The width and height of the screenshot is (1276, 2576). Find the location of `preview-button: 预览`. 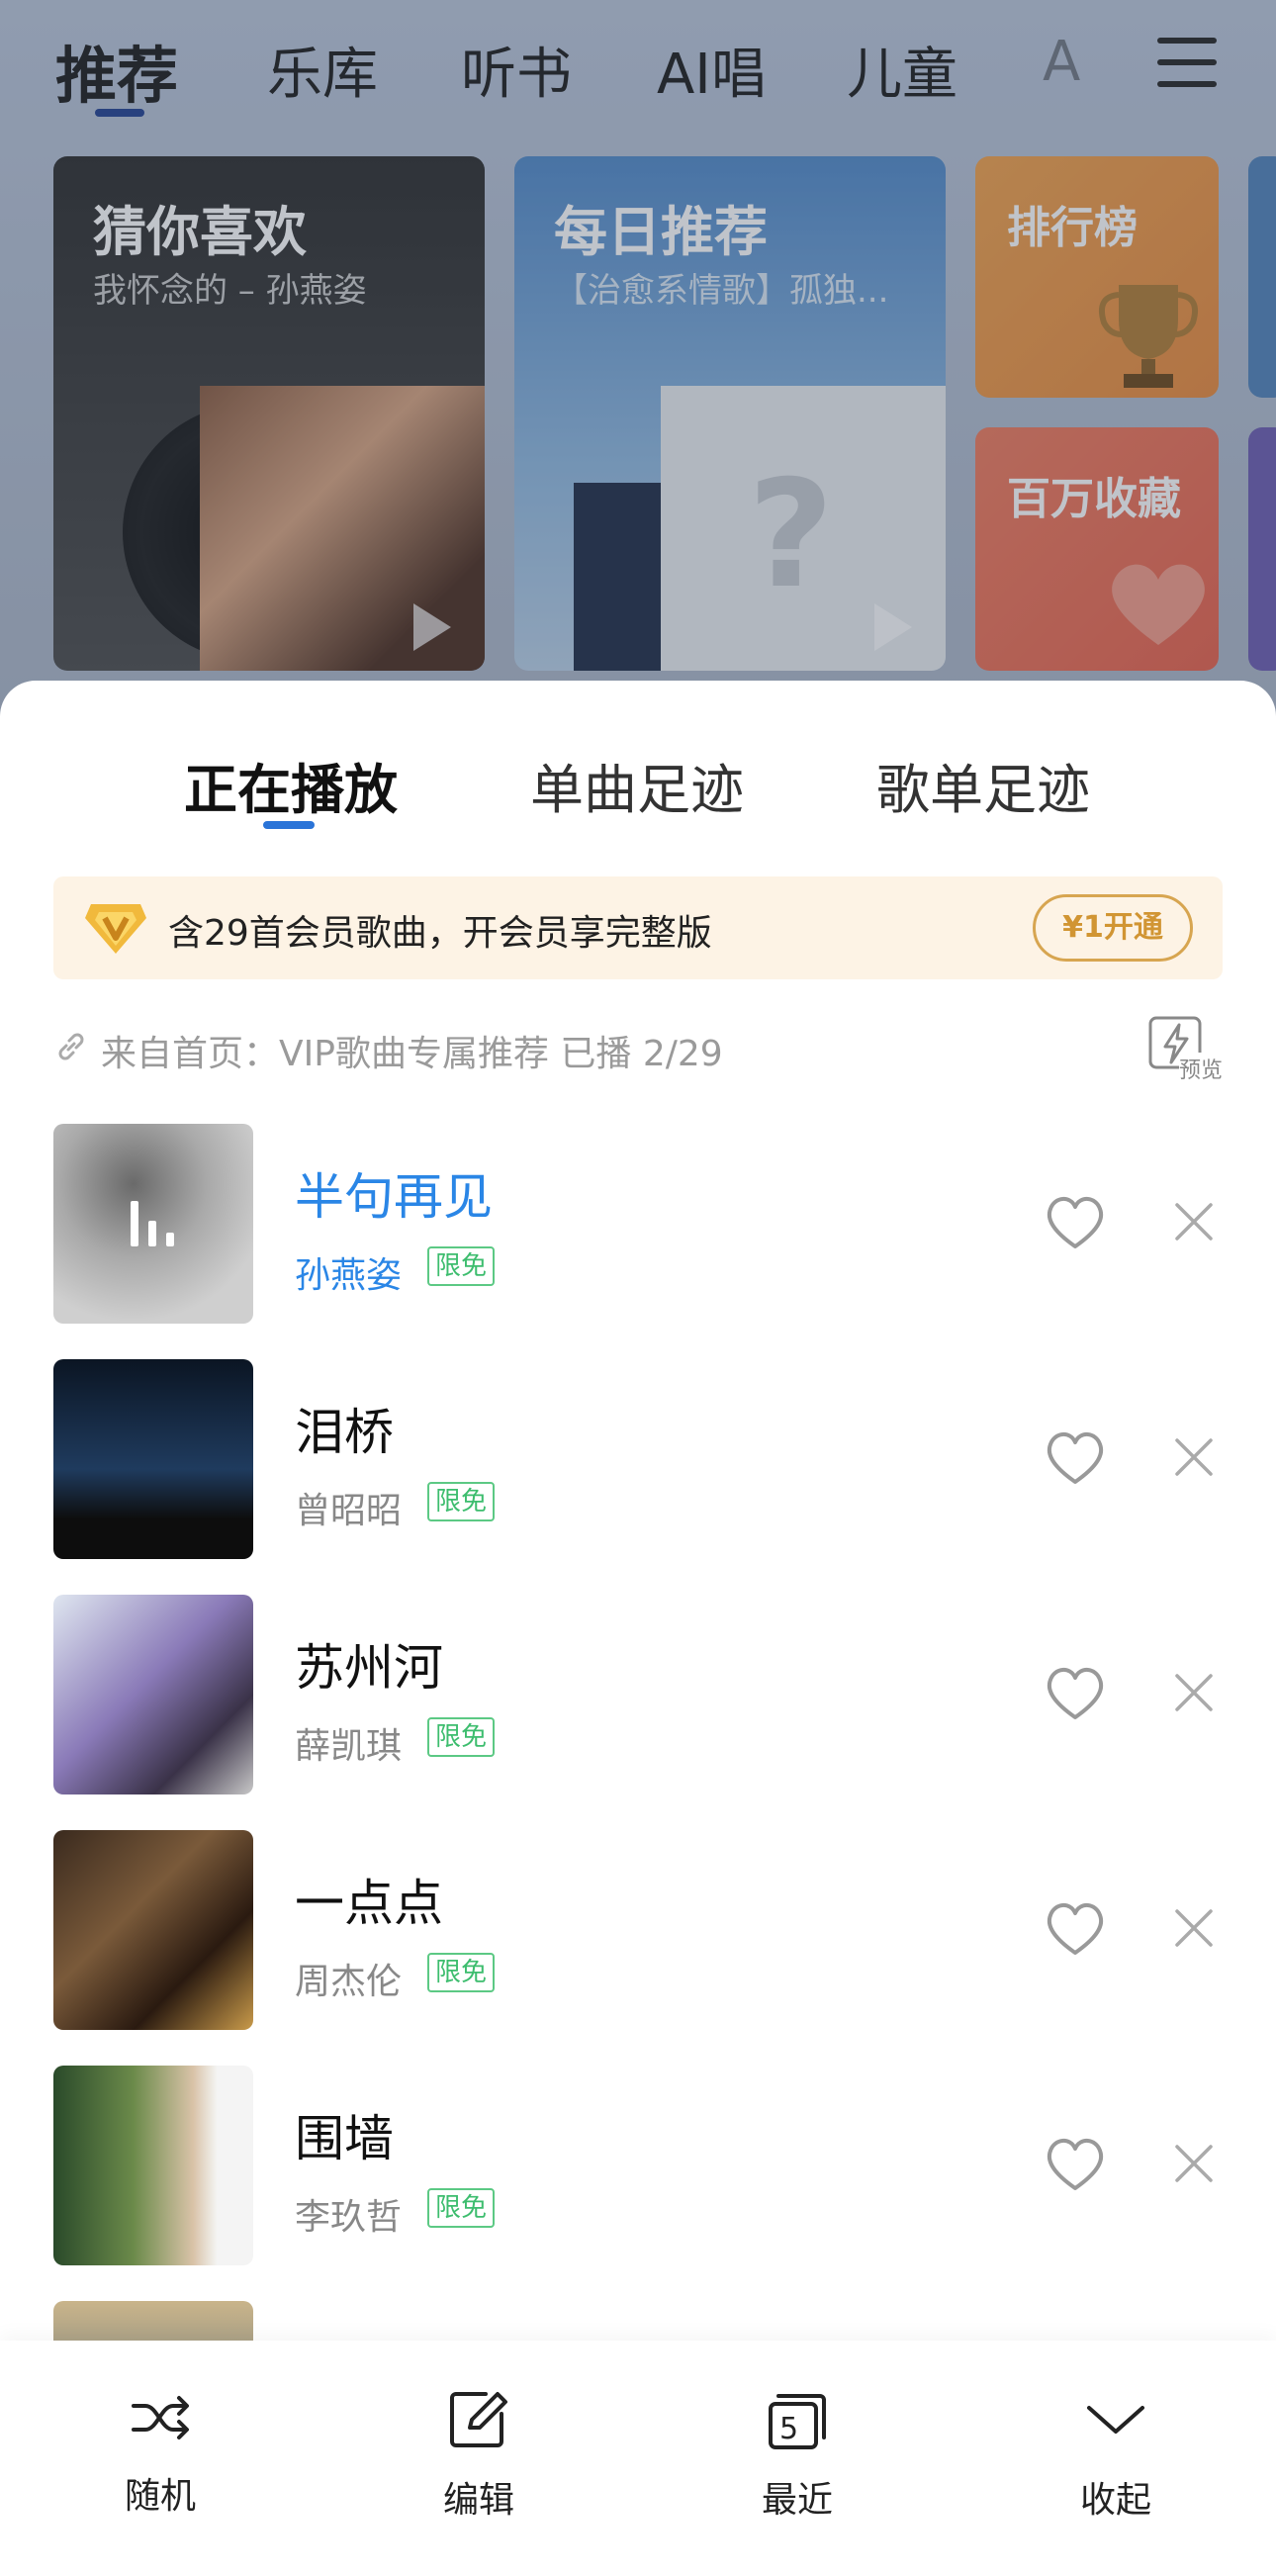

preview-button: 预览 is located at coordinates (1187, 1049).